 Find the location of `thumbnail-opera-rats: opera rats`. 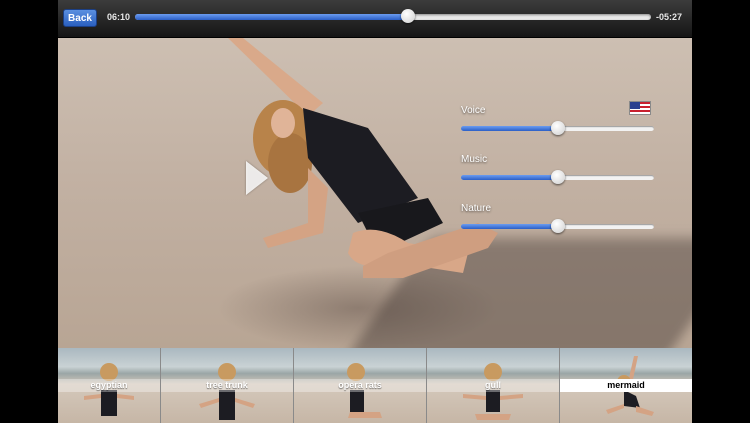

thumbnail-opera-rats: opera rats is located at coordinates (360, 385).